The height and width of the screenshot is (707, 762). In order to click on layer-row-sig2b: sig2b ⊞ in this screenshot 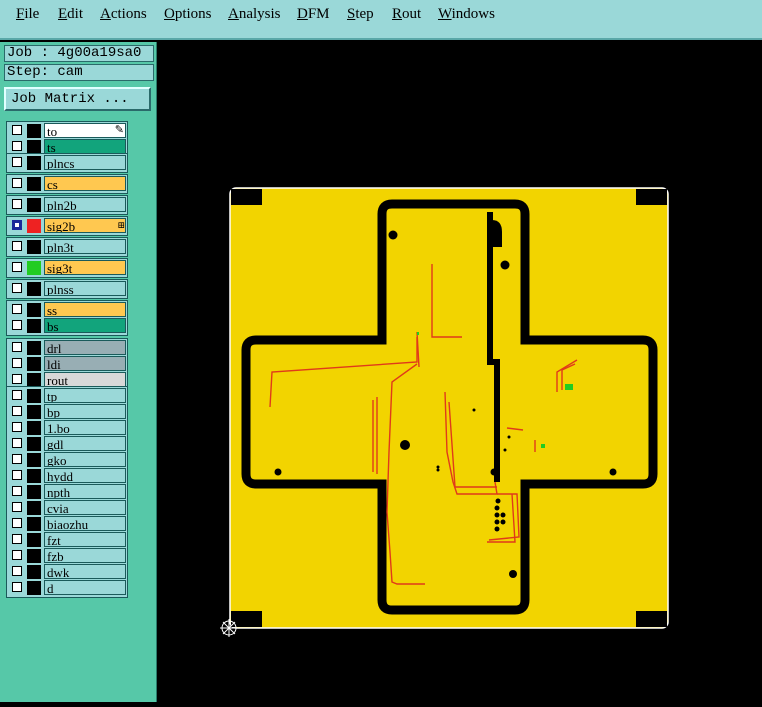, I will do `click(68, 225)`.